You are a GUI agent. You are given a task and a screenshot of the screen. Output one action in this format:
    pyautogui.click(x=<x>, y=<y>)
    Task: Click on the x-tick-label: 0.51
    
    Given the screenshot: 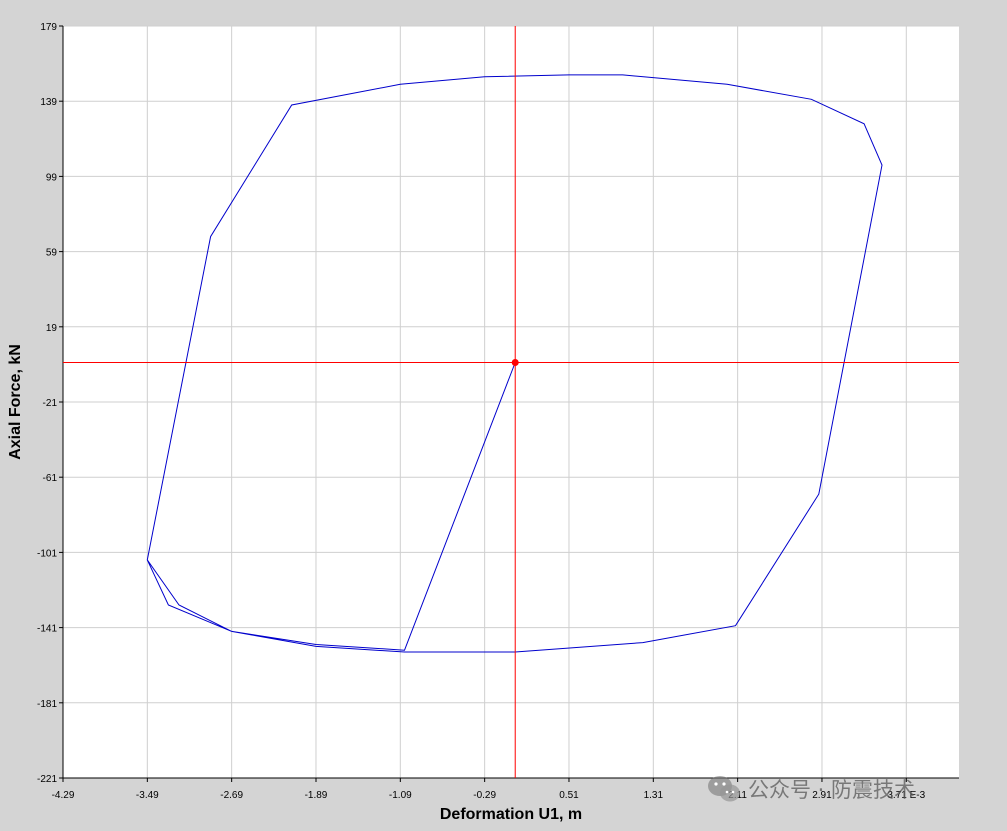 What is the action you would take?
    pyautogui.click(x=569, y=795)
    